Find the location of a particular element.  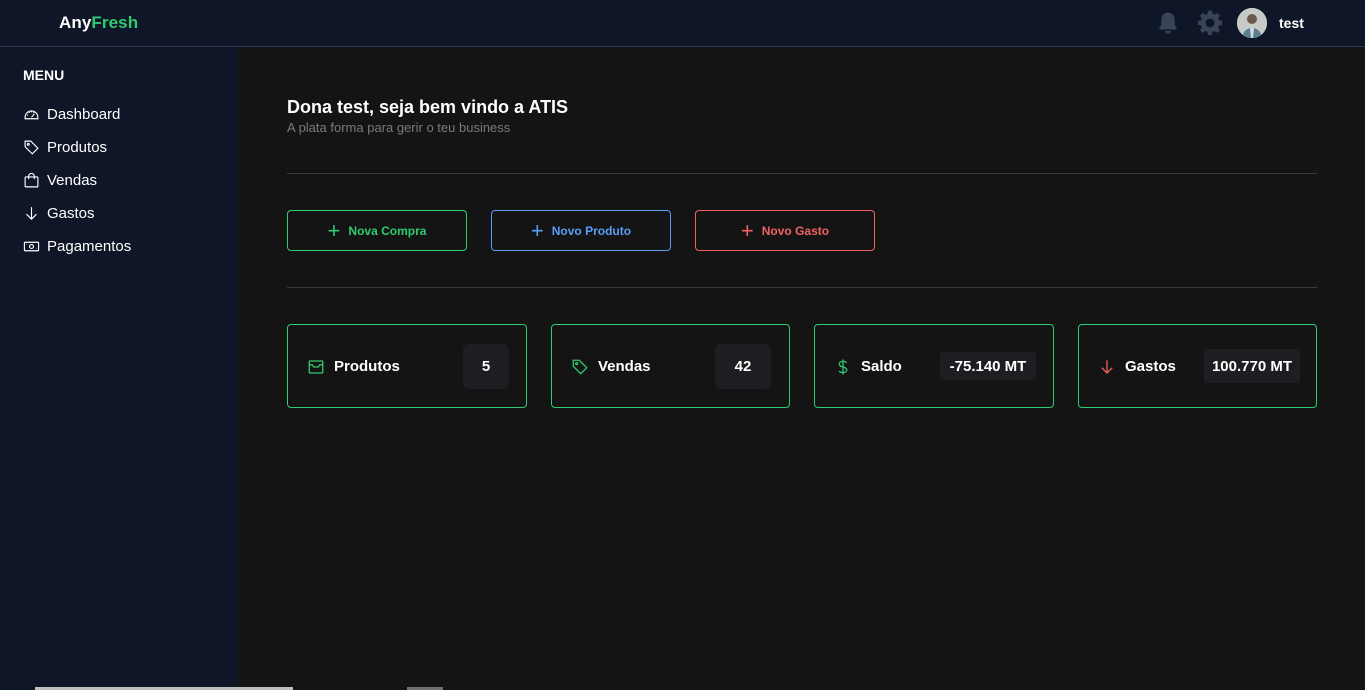

card-label: Produtos is located at coordinates (367, 366).